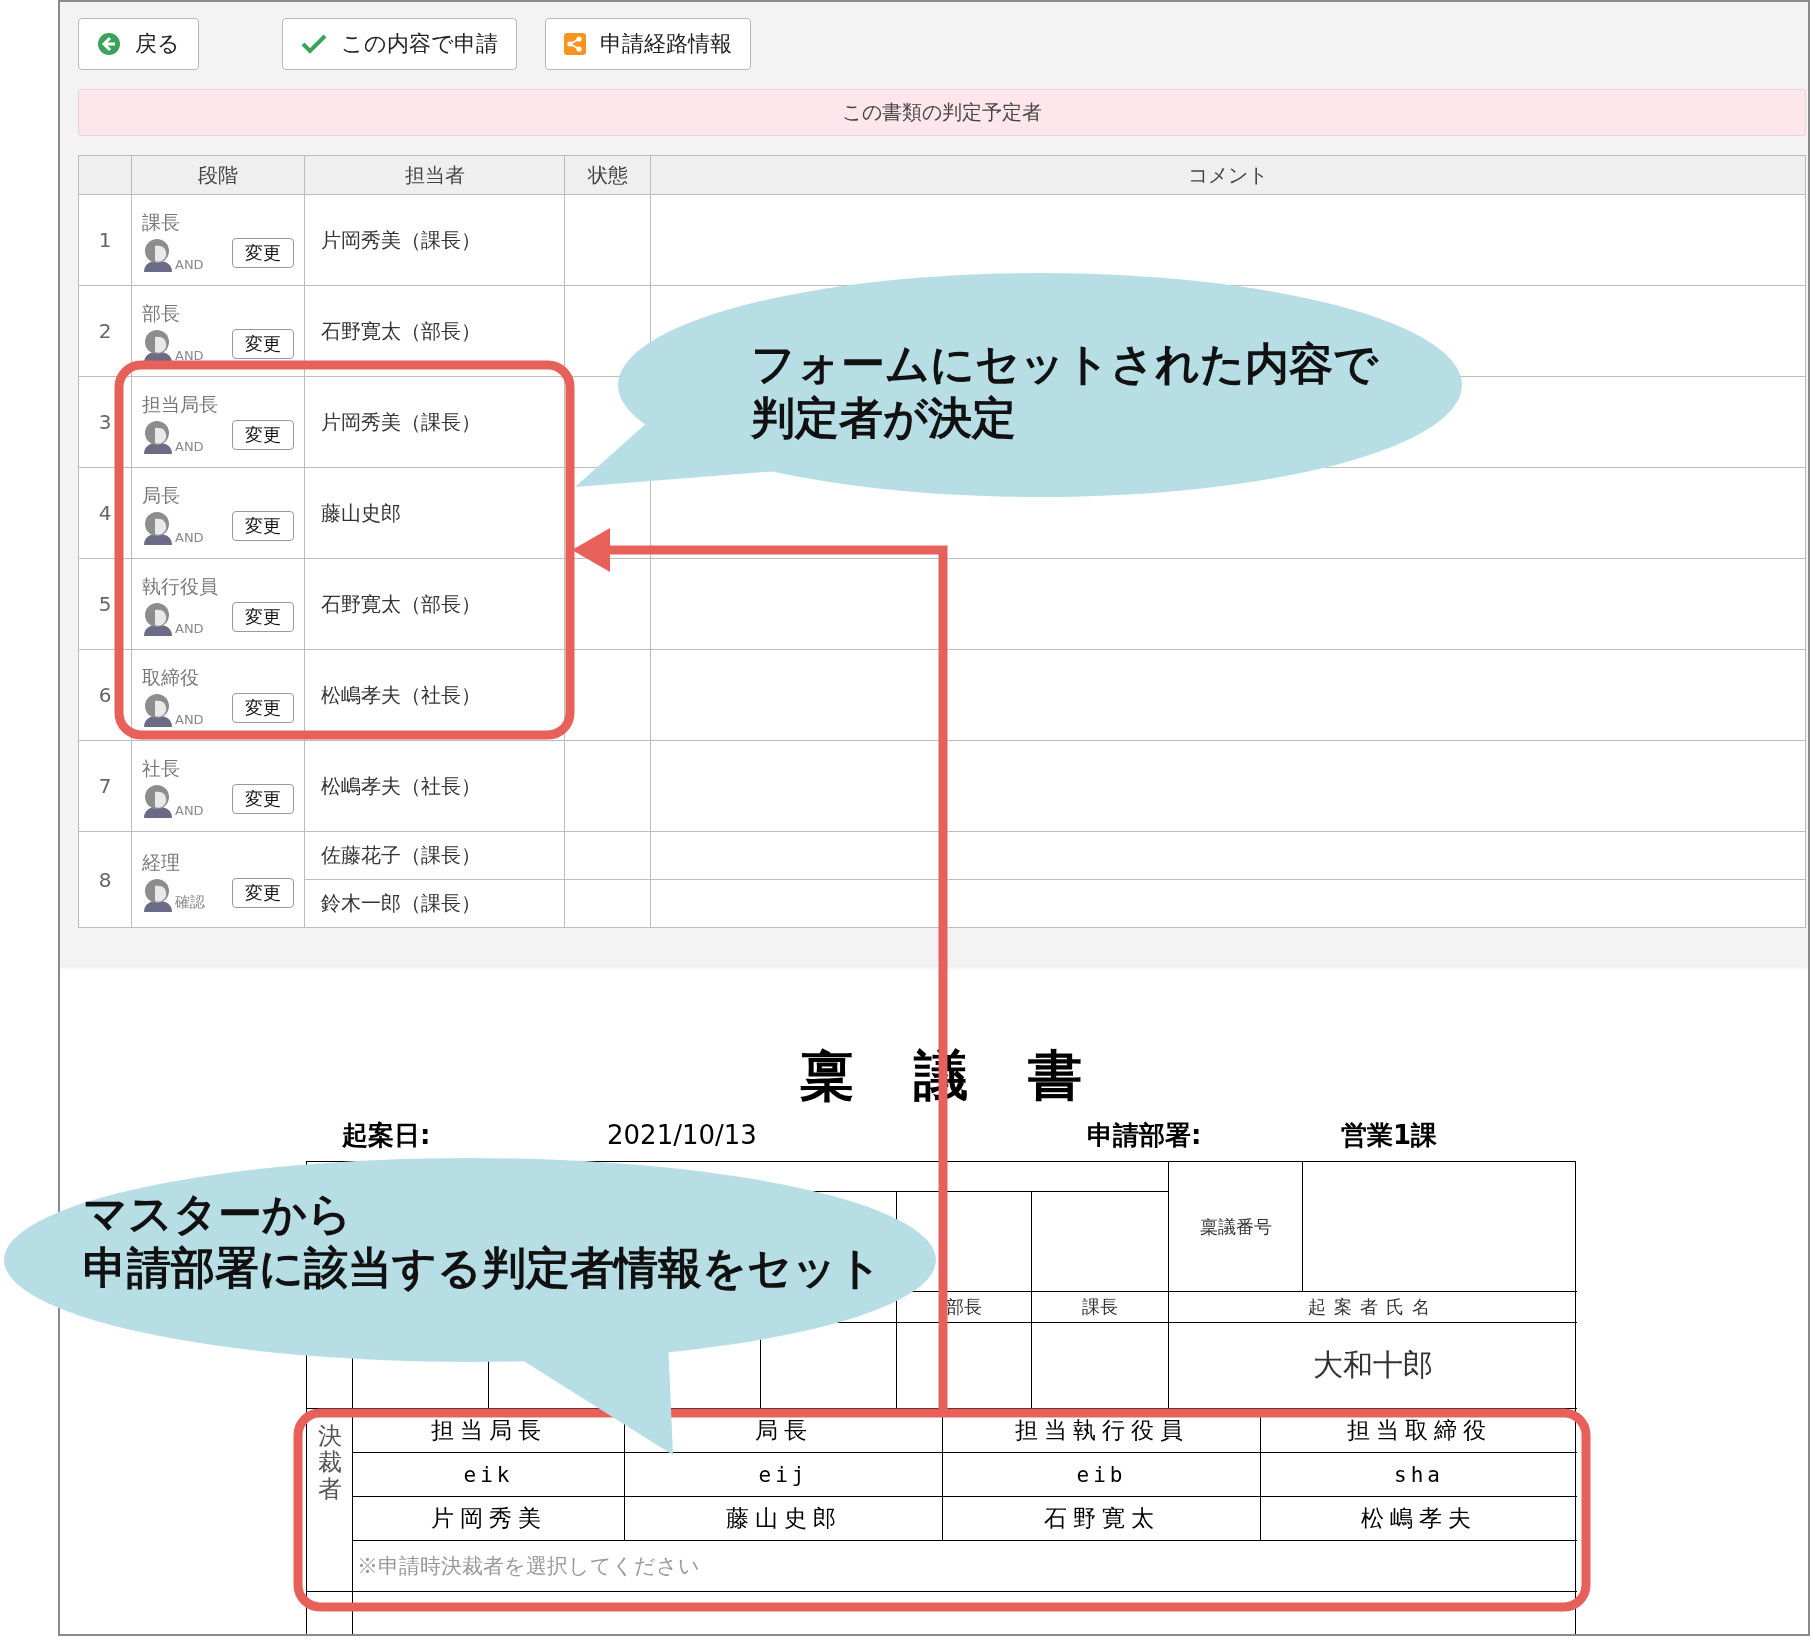  What do you see at coordinates (575, 44) in the screenshot?
I see `share-icon` at bounding box center [575, 44].